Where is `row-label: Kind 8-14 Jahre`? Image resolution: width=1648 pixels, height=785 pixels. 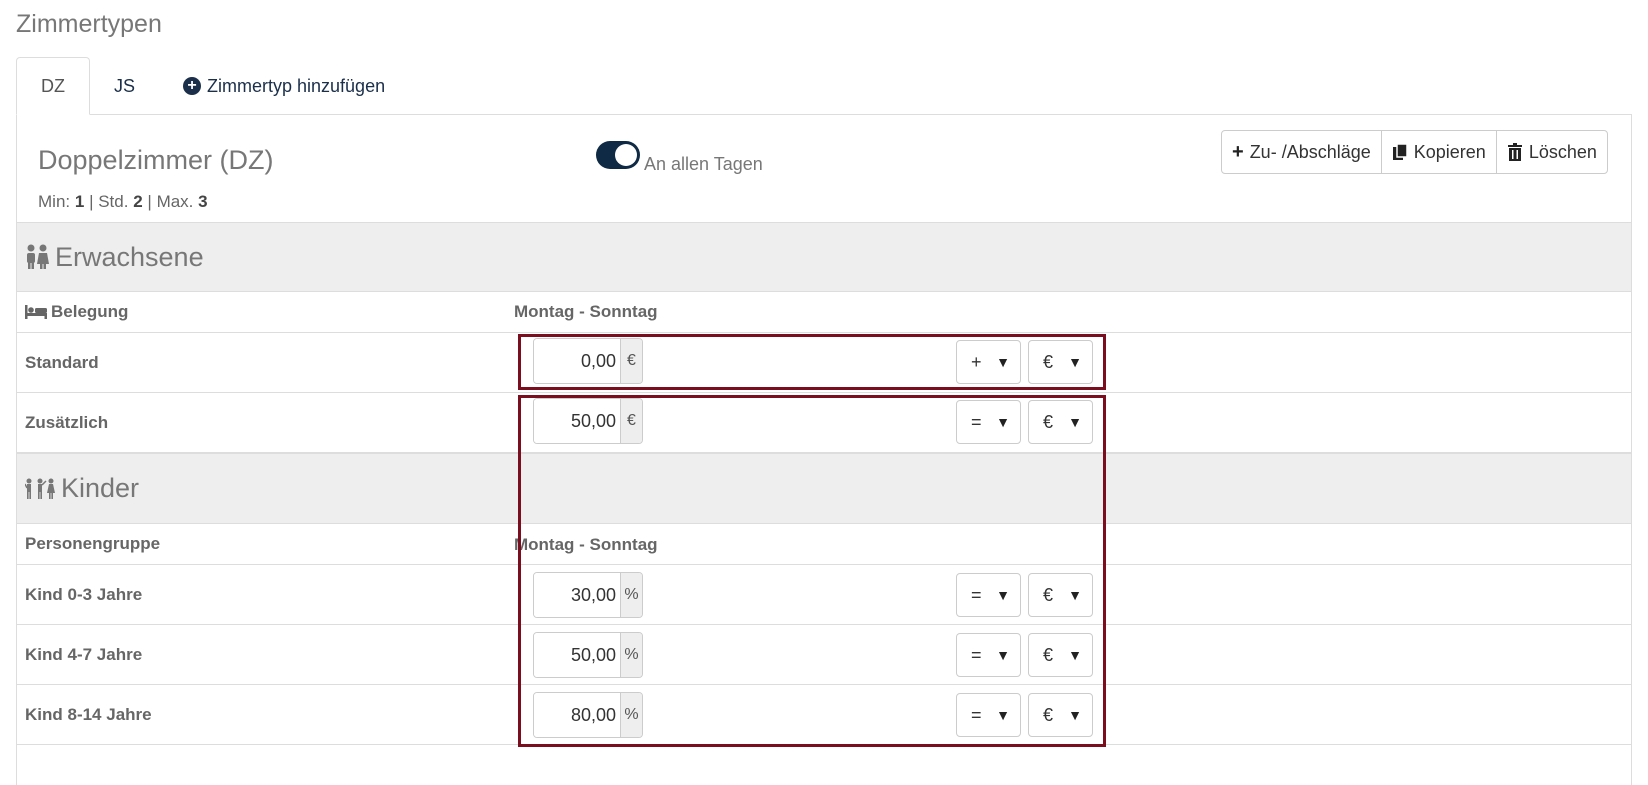 row-label: Kind 8-14 Jahre is located at coordinates (88, 714).